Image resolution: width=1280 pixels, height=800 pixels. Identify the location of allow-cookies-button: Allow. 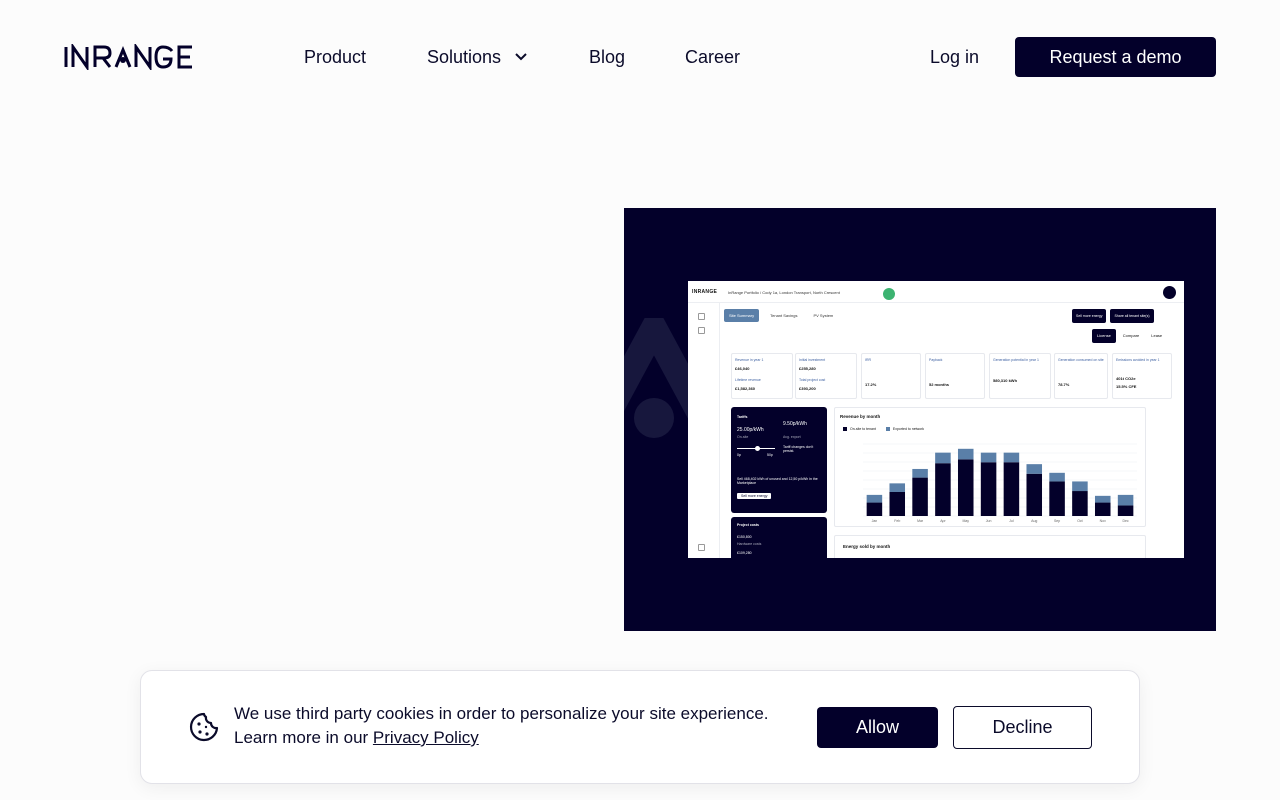
(877, 727).